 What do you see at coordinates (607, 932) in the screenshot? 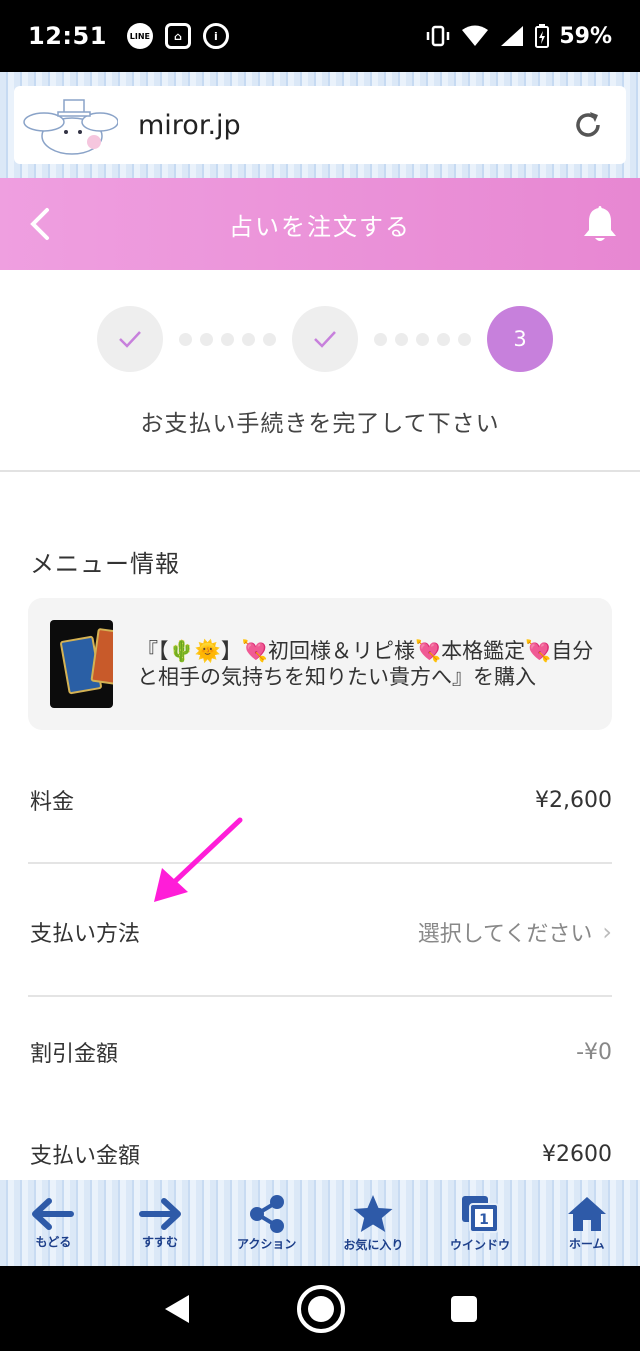
I see `chevron-right-icon: ›` at bounding box center [607, 932].